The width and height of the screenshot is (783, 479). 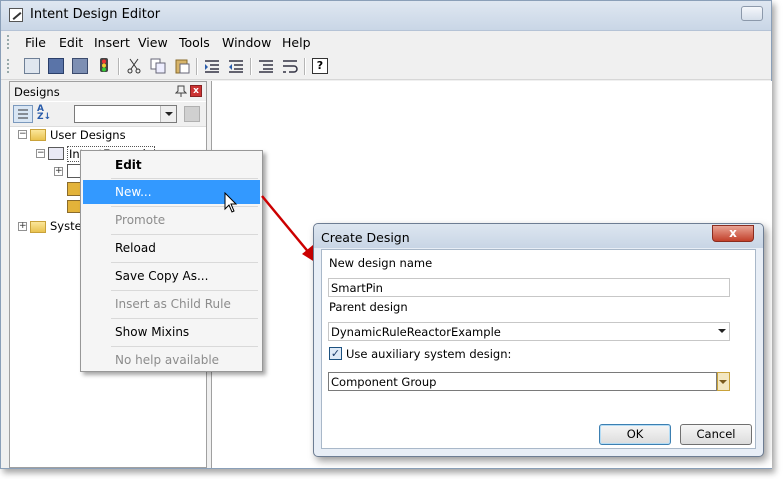 I want to click on go-icon, so click(x=192, y=114).